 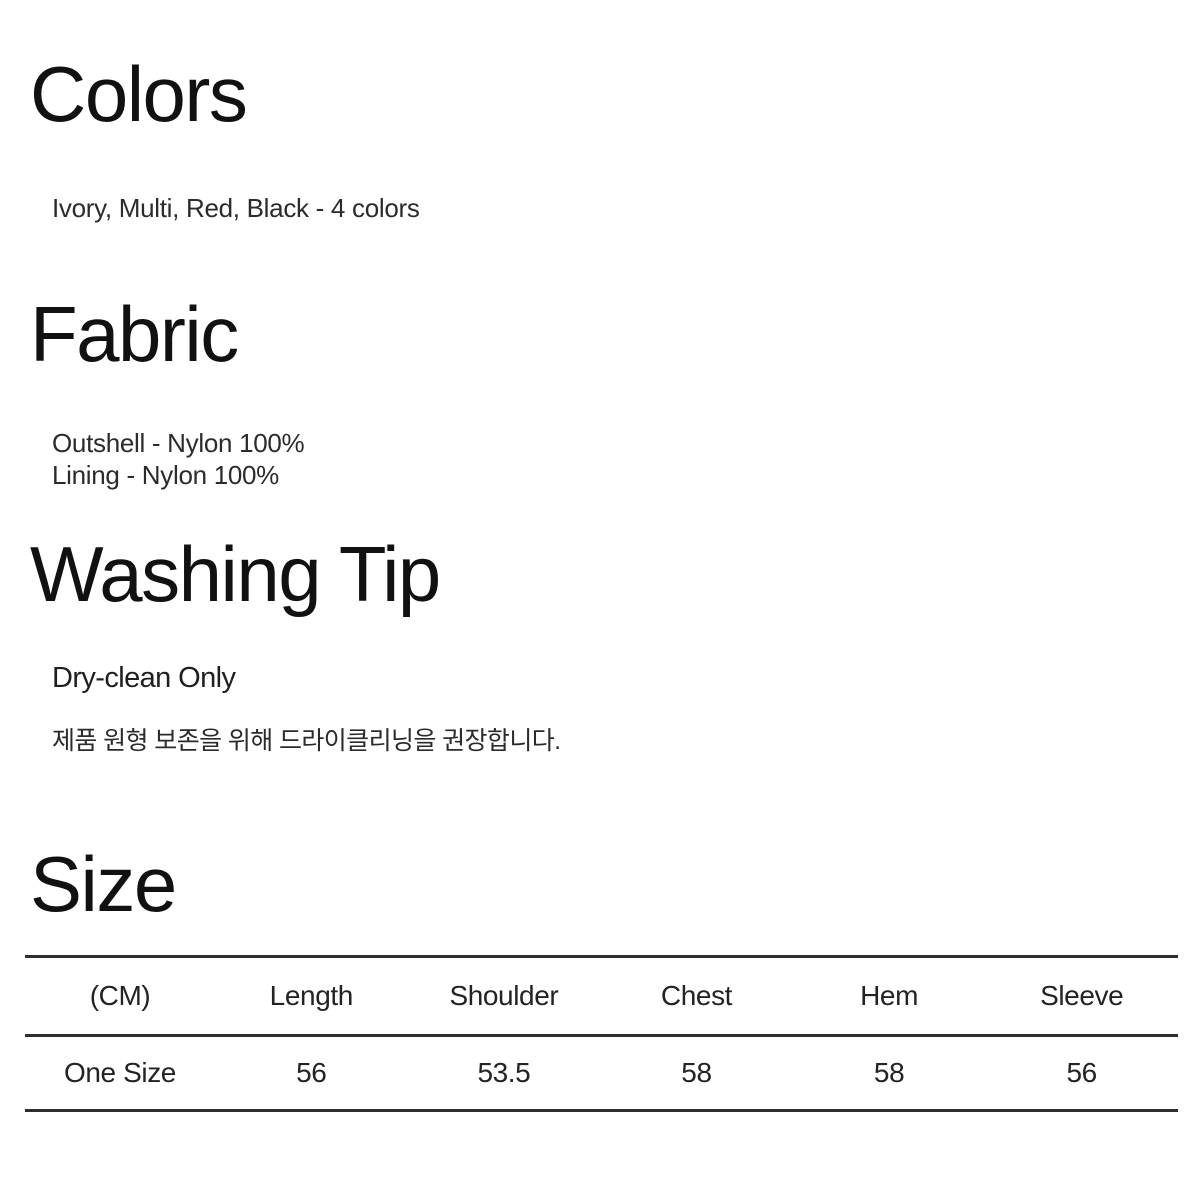 I want to click on size-table-header: (CM) Length Shoulder Chest Hem Sleeve, so click(x=601, y=996).